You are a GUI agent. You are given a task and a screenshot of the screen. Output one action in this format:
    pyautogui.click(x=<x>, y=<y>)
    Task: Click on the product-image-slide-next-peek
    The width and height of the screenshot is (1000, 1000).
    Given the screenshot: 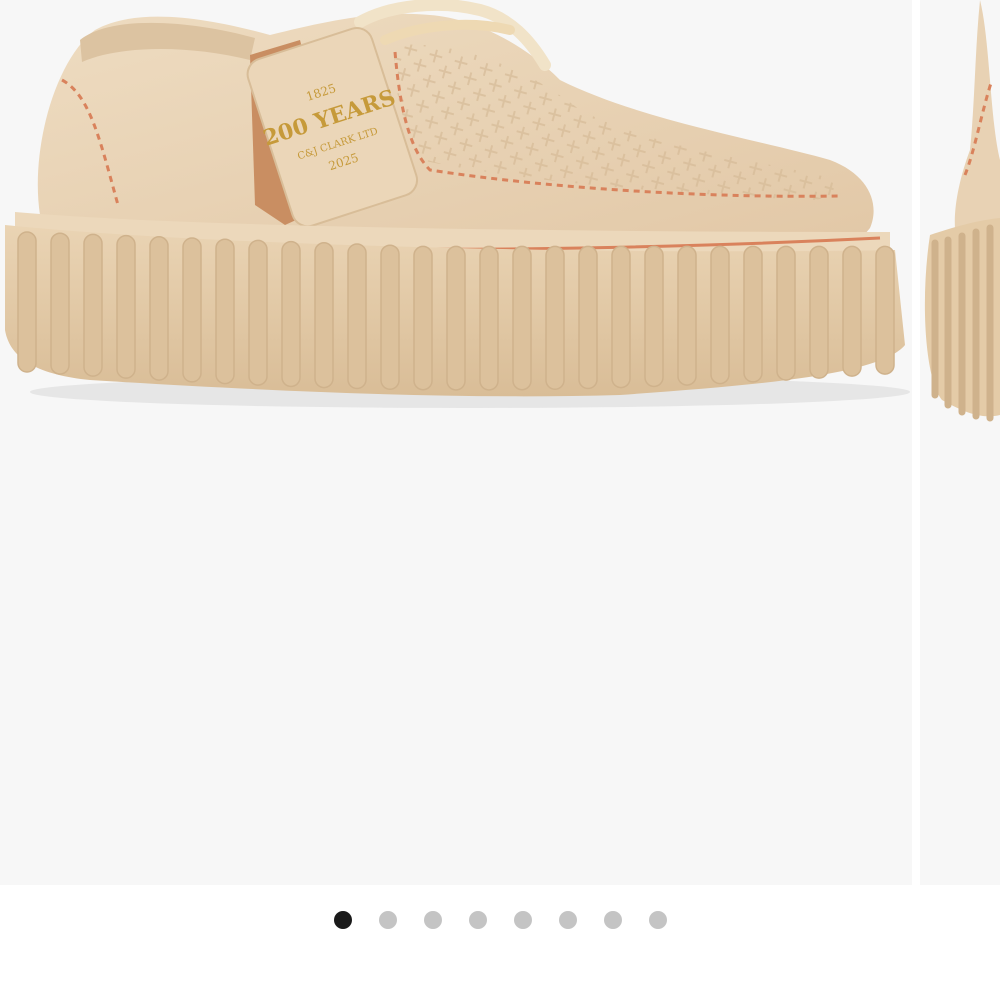 What is the action you would take?
    pyautogui.click(x=960, y=442)
    